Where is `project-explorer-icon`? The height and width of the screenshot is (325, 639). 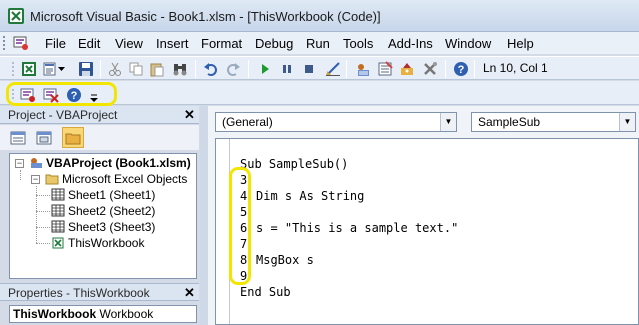
project-explorer-icon is located at coordinates (363, 69).